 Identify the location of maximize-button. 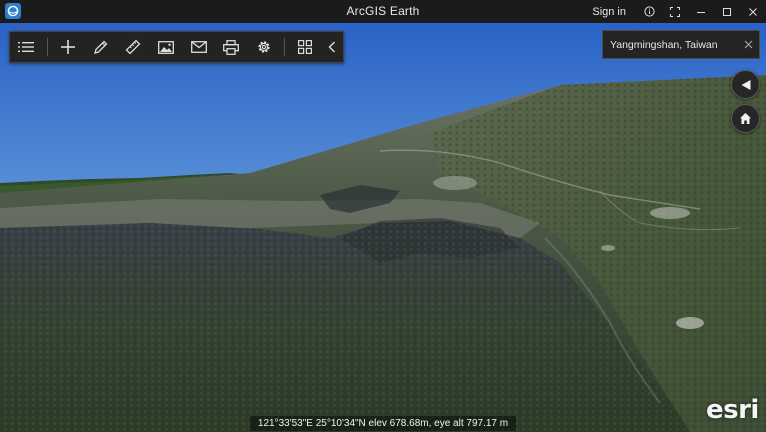
(727, 11).